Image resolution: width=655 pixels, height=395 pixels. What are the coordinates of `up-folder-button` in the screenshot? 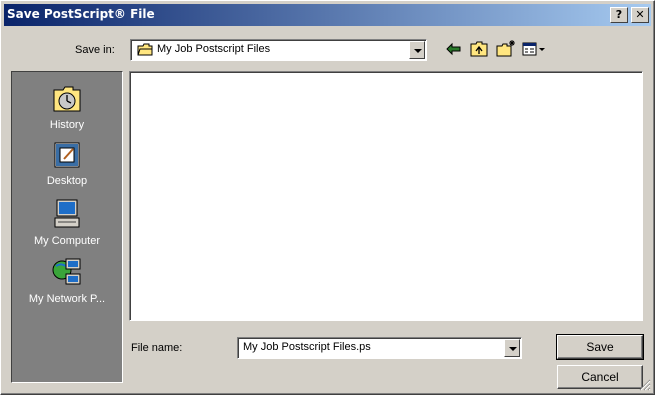 It's located at (480, 49).